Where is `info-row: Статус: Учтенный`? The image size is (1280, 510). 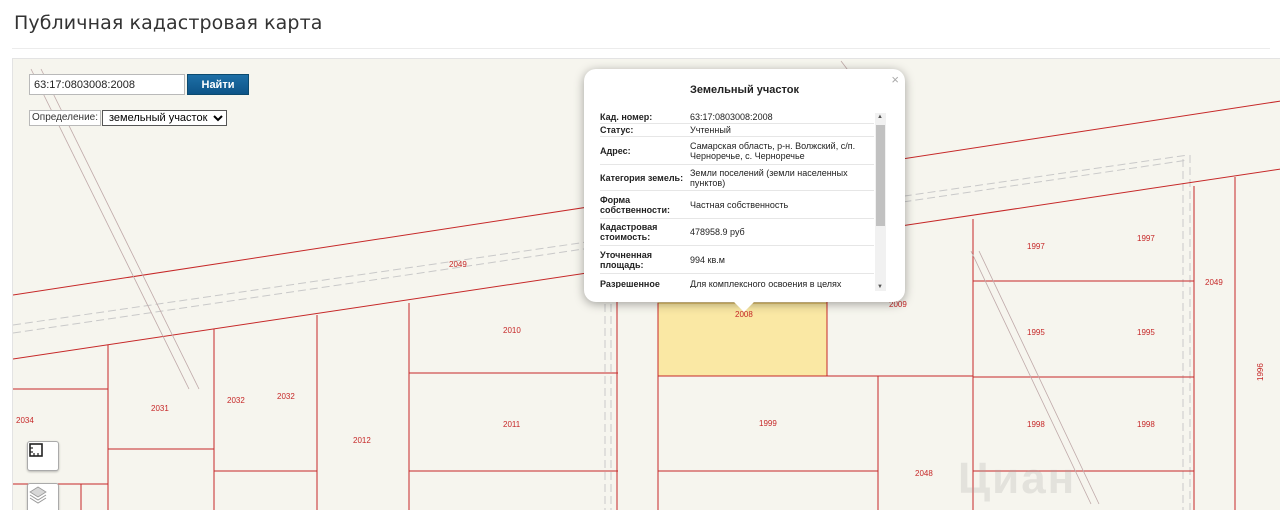 info-row: Статус: Учтенный is located at coordinates (737, 130).